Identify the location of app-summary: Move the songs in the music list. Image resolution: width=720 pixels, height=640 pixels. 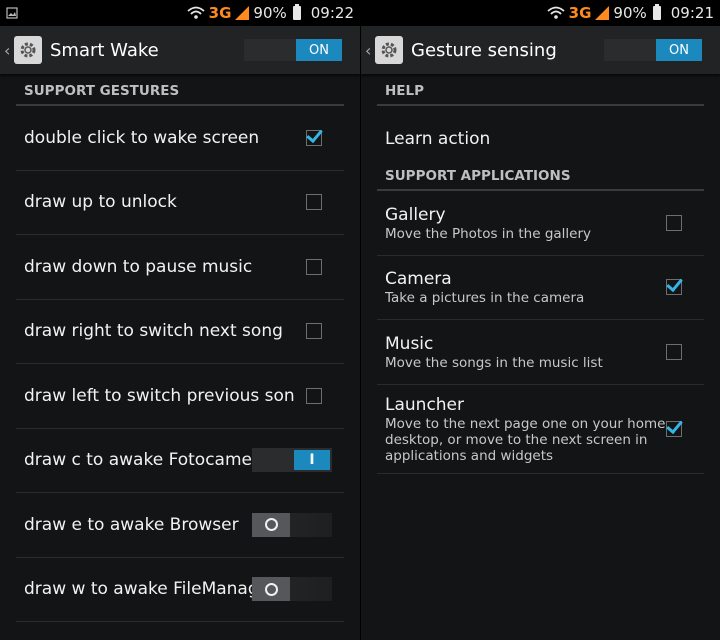
(494, 362).